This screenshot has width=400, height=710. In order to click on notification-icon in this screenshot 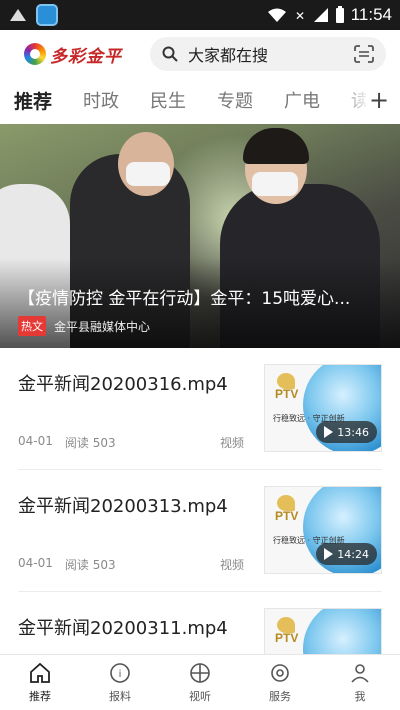, I will do `click(18, 15)`.